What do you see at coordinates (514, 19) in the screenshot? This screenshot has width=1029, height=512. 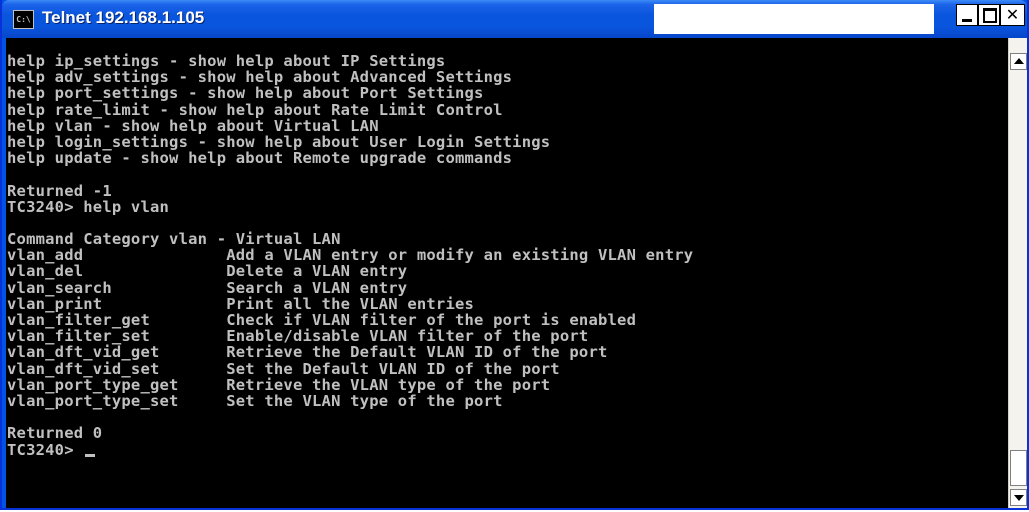 I see `title-bar: C:\ Telnet 192.168.1.105 ✕` at bounding box center [514, 19].